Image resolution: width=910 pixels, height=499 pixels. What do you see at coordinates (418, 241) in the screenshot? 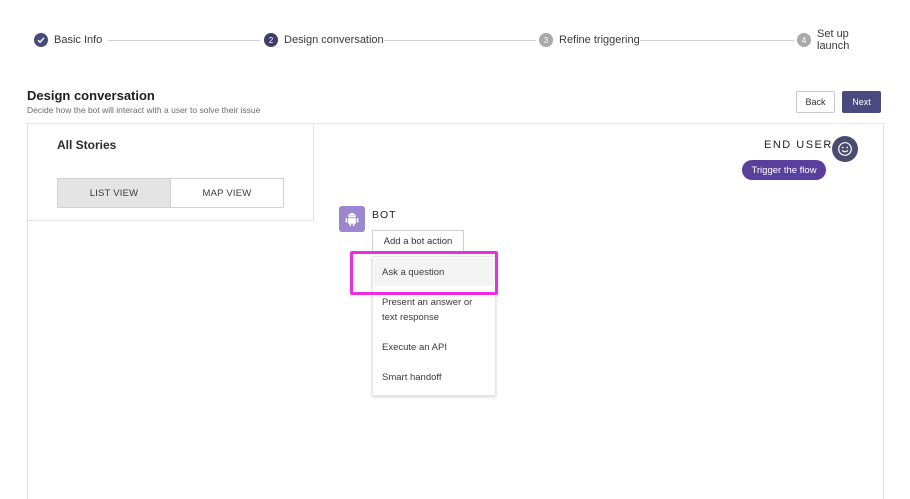
I see `add-bot-action-button: Add a bot action` at bounding box center [418, 241].